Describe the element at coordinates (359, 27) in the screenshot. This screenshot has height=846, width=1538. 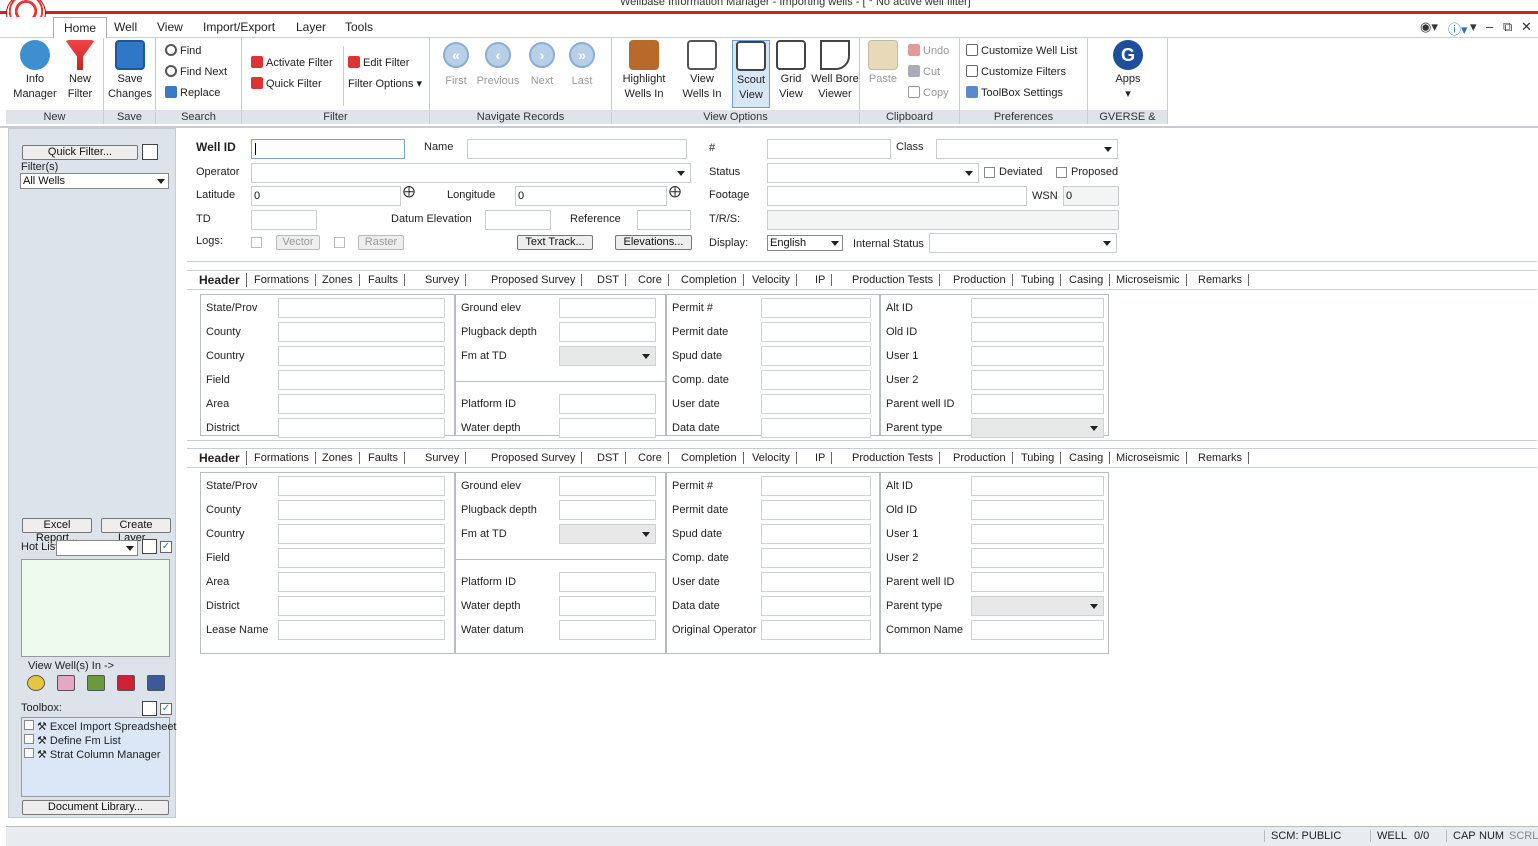
I see `menu-tools: Tools` at that location.